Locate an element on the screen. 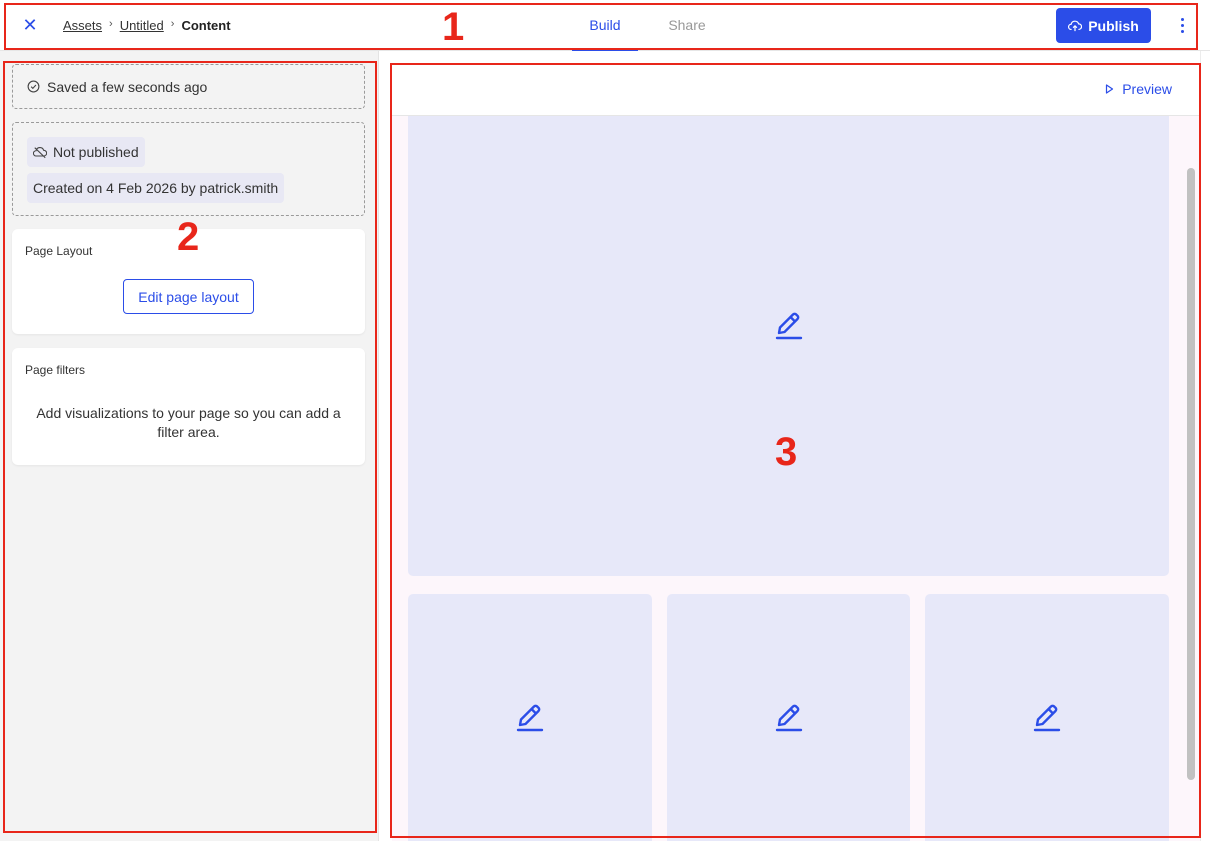  check-circle-icon is located at coordinates (33, 86).